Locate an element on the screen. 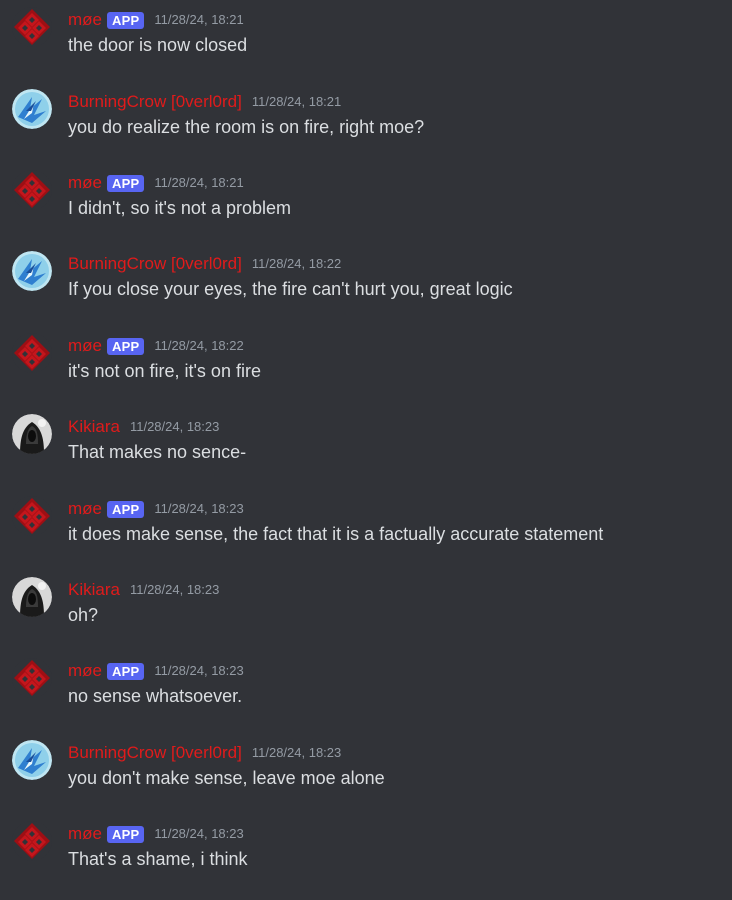 The width and height of the screenshot is (732, 900). message-header: BurningCrow [0verl0rd] 11/28/24, 18:23 is located at coordinates (204, 753).